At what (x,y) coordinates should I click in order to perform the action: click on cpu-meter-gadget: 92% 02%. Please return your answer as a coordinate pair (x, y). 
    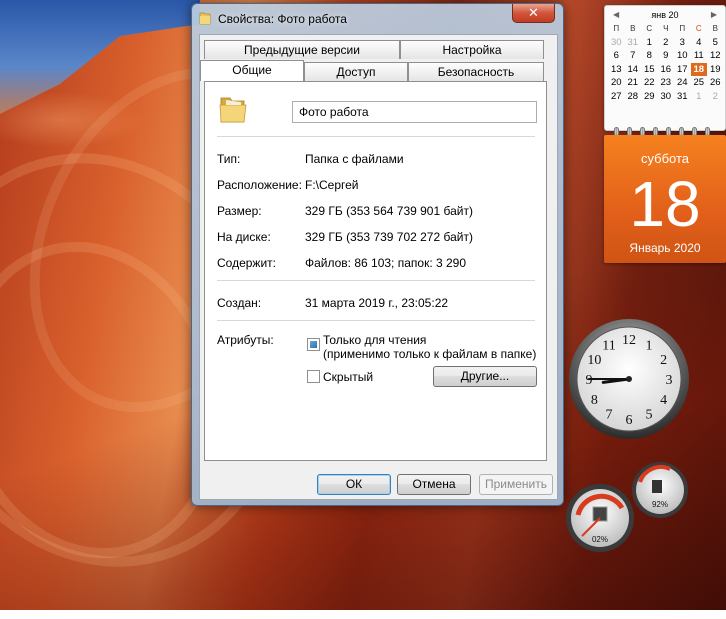
    Looking at the image, I should click on (625, 506).